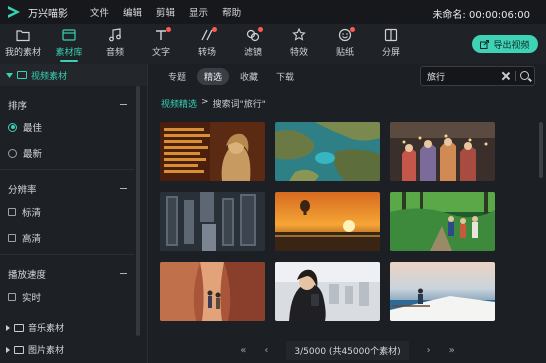 Image resolution: width=546 pixels, height=363 pixels. I want to click on tool-transition: 转场, so click(207, 44).